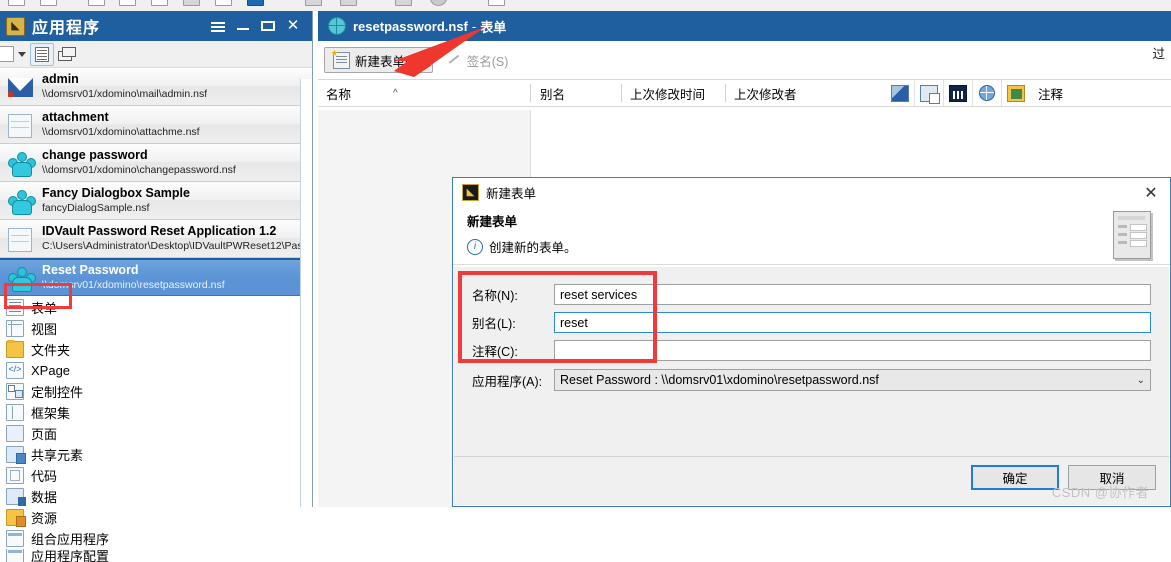  What do you see at coordinates (16, 518) in the screenshot?
I see `resources-icon` at bounding box center [16, 518].